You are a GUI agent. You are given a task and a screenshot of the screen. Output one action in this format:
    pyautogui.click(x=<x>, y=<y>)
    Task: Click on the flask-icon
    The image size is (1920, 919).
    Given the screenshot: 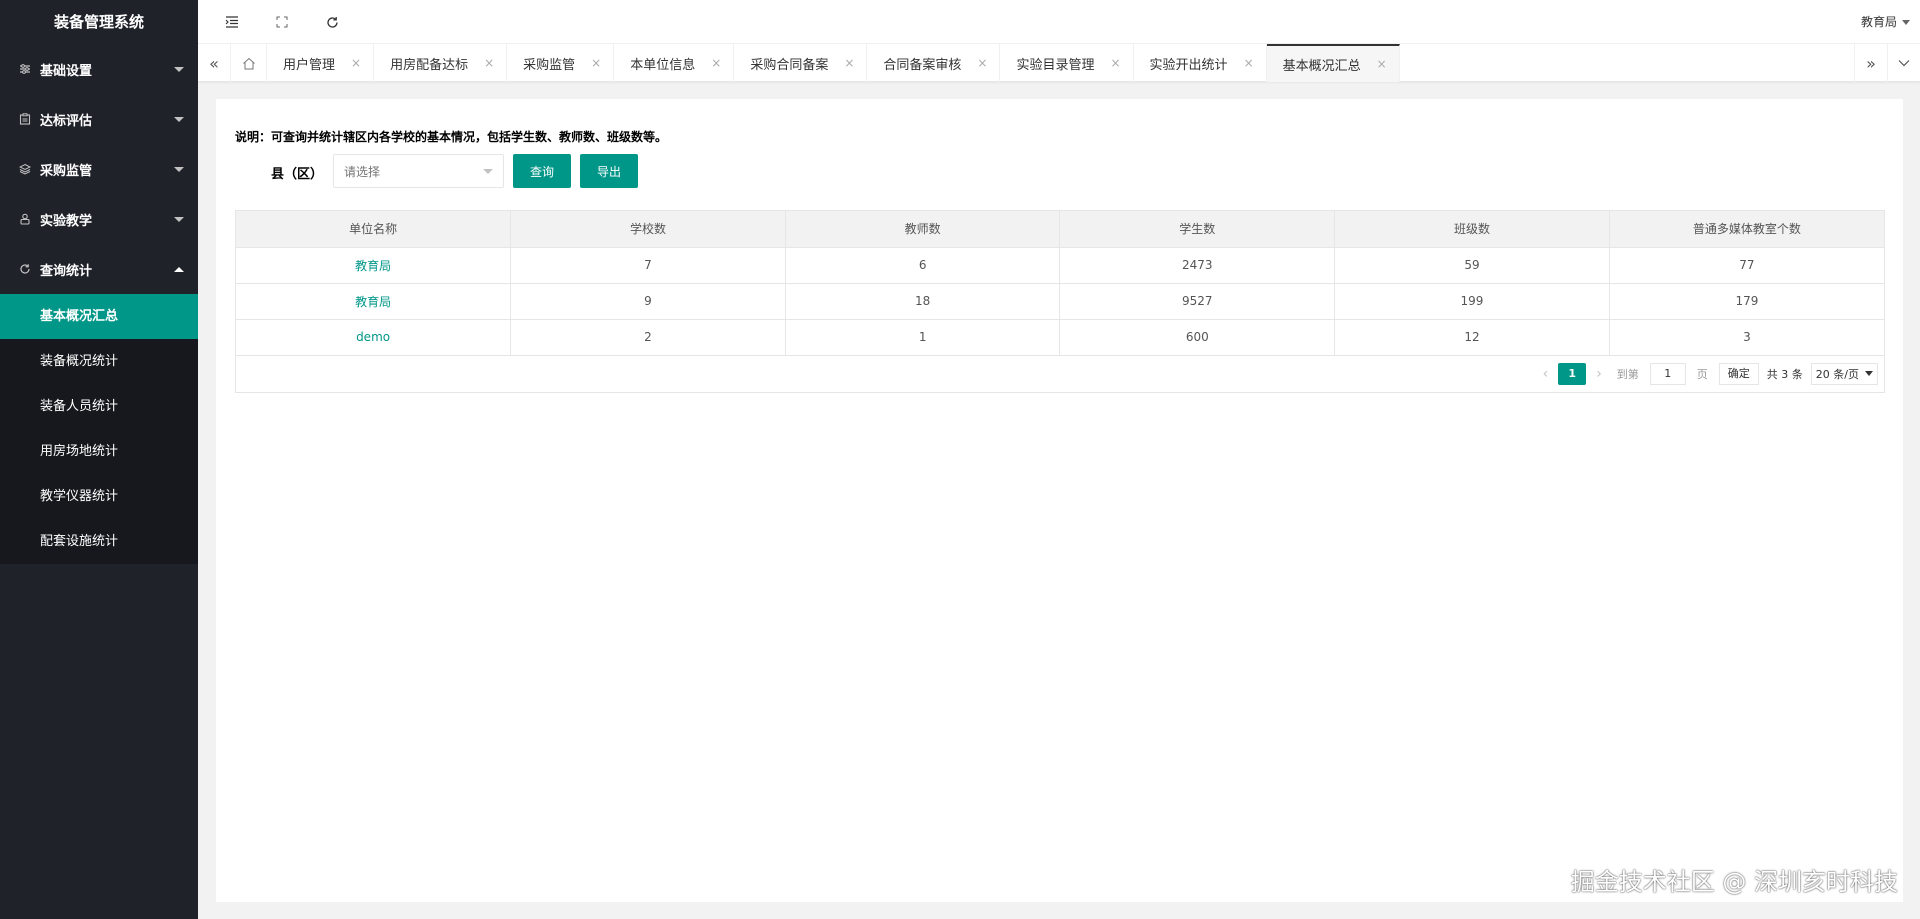 What is the action you would take?
    pyautogui.click(x=25, y=219)
    